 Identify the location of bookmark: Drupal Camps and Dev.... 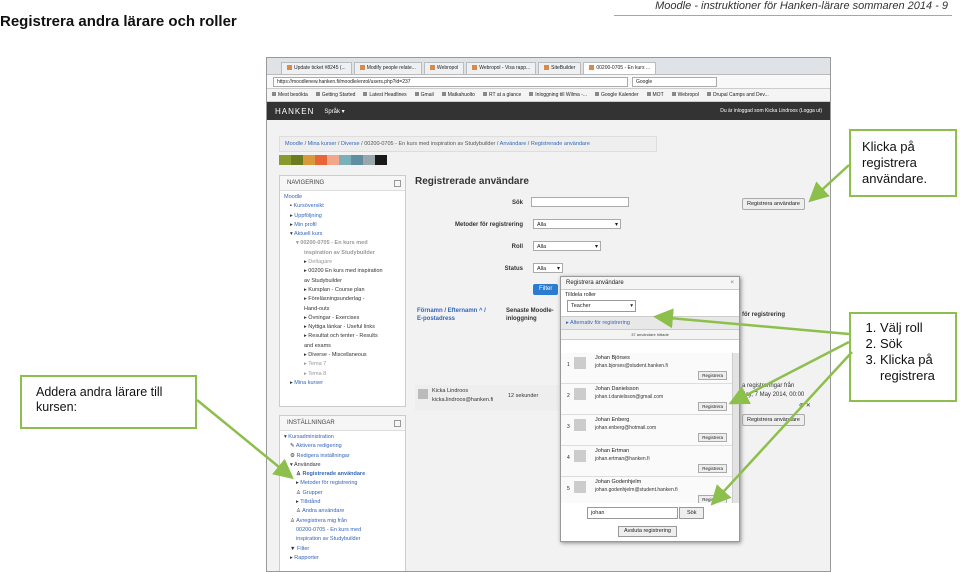
(738, 95).